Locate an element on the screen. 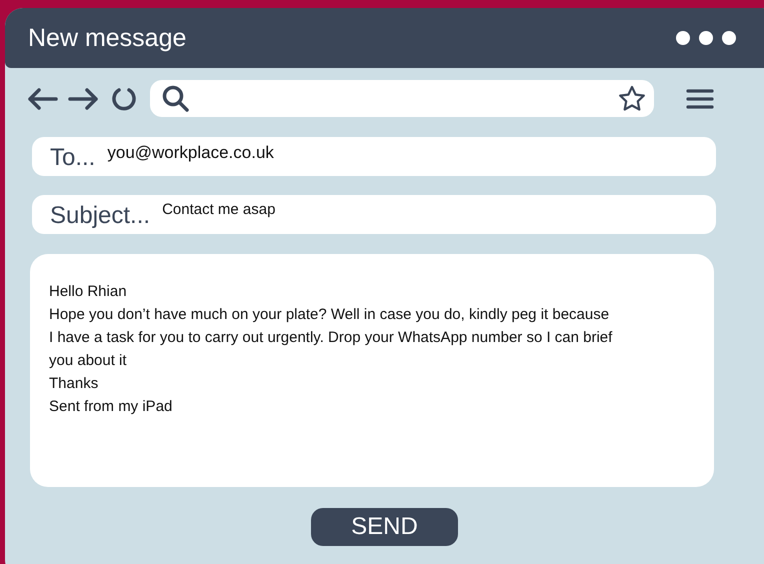 The height and width of the screenshot is (564, 764). to-input: you@workplace.co.uk is located at coordinates (411, 153).